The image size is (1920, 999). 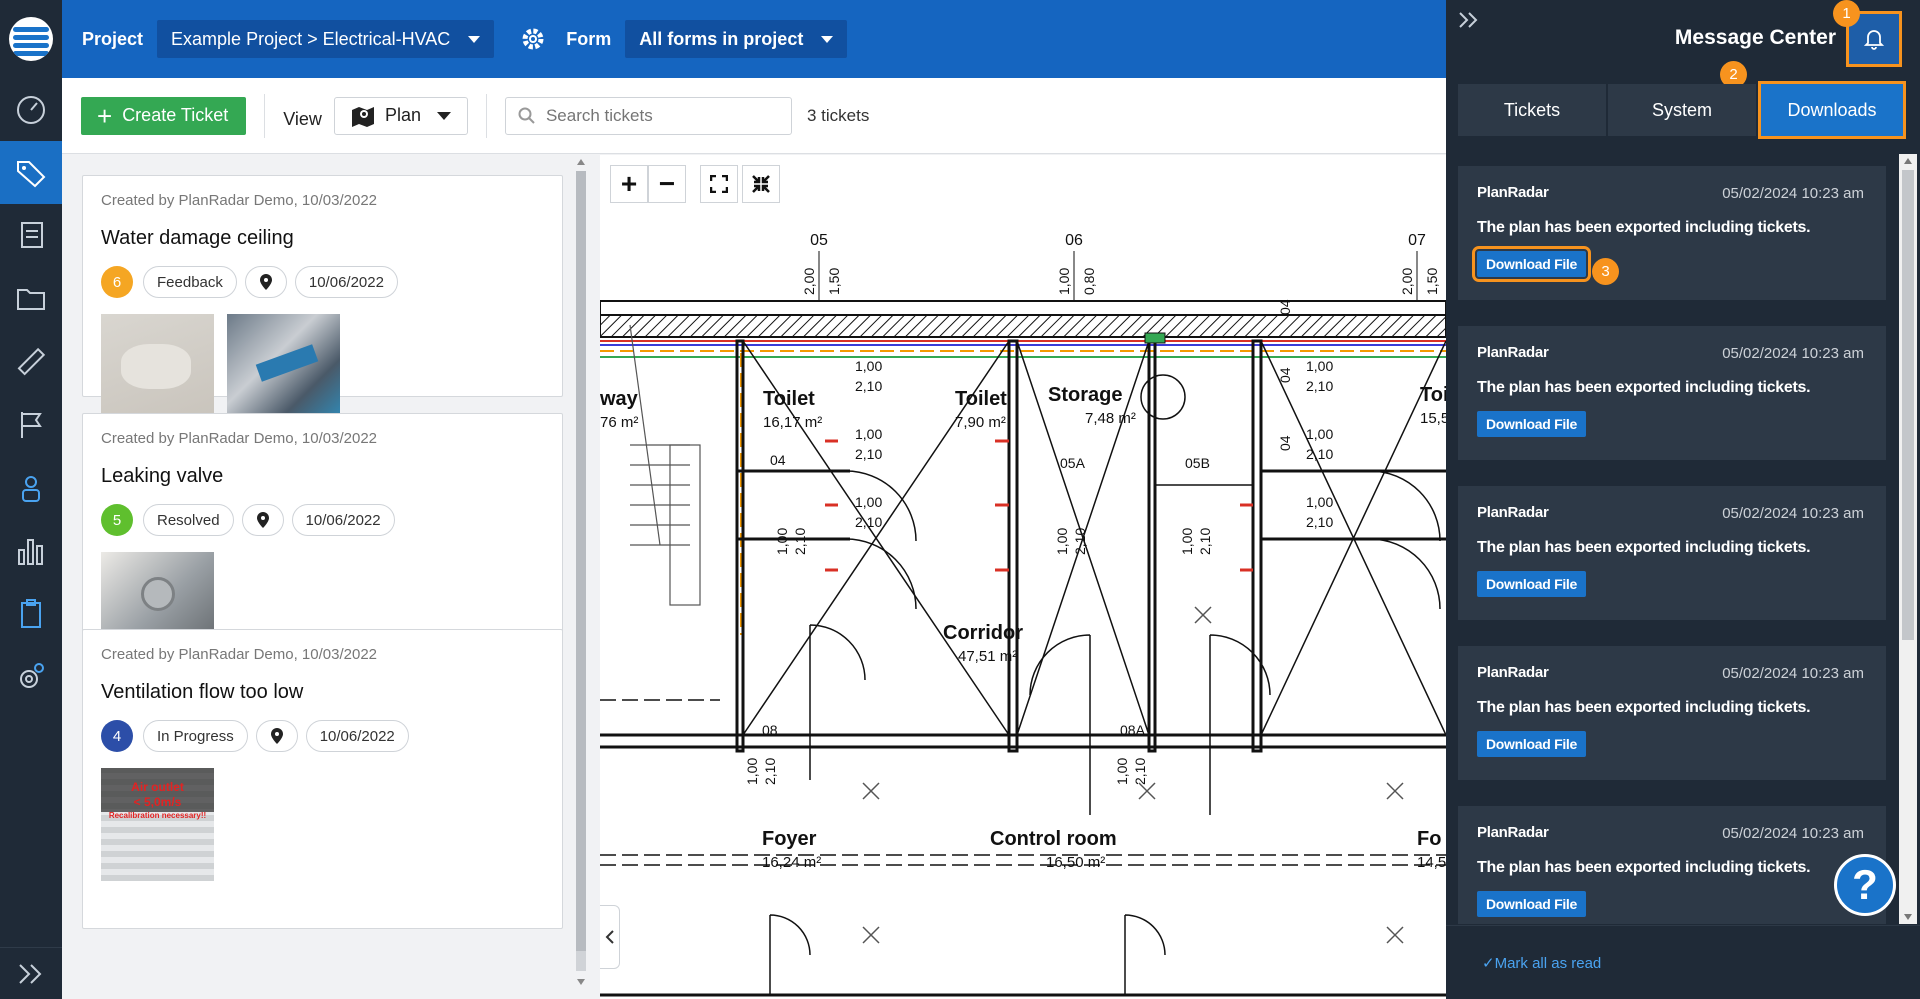 What do you see at coordinates (117, 520) in the screenshot?
I see `ticket-number-badge: 5` at bounding box center [117, 520].